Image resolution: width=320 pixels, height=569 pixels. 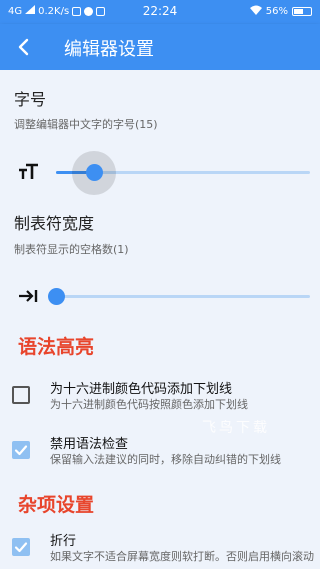 I want to click on font-size-title: 字号, so click(x=30, y=99).